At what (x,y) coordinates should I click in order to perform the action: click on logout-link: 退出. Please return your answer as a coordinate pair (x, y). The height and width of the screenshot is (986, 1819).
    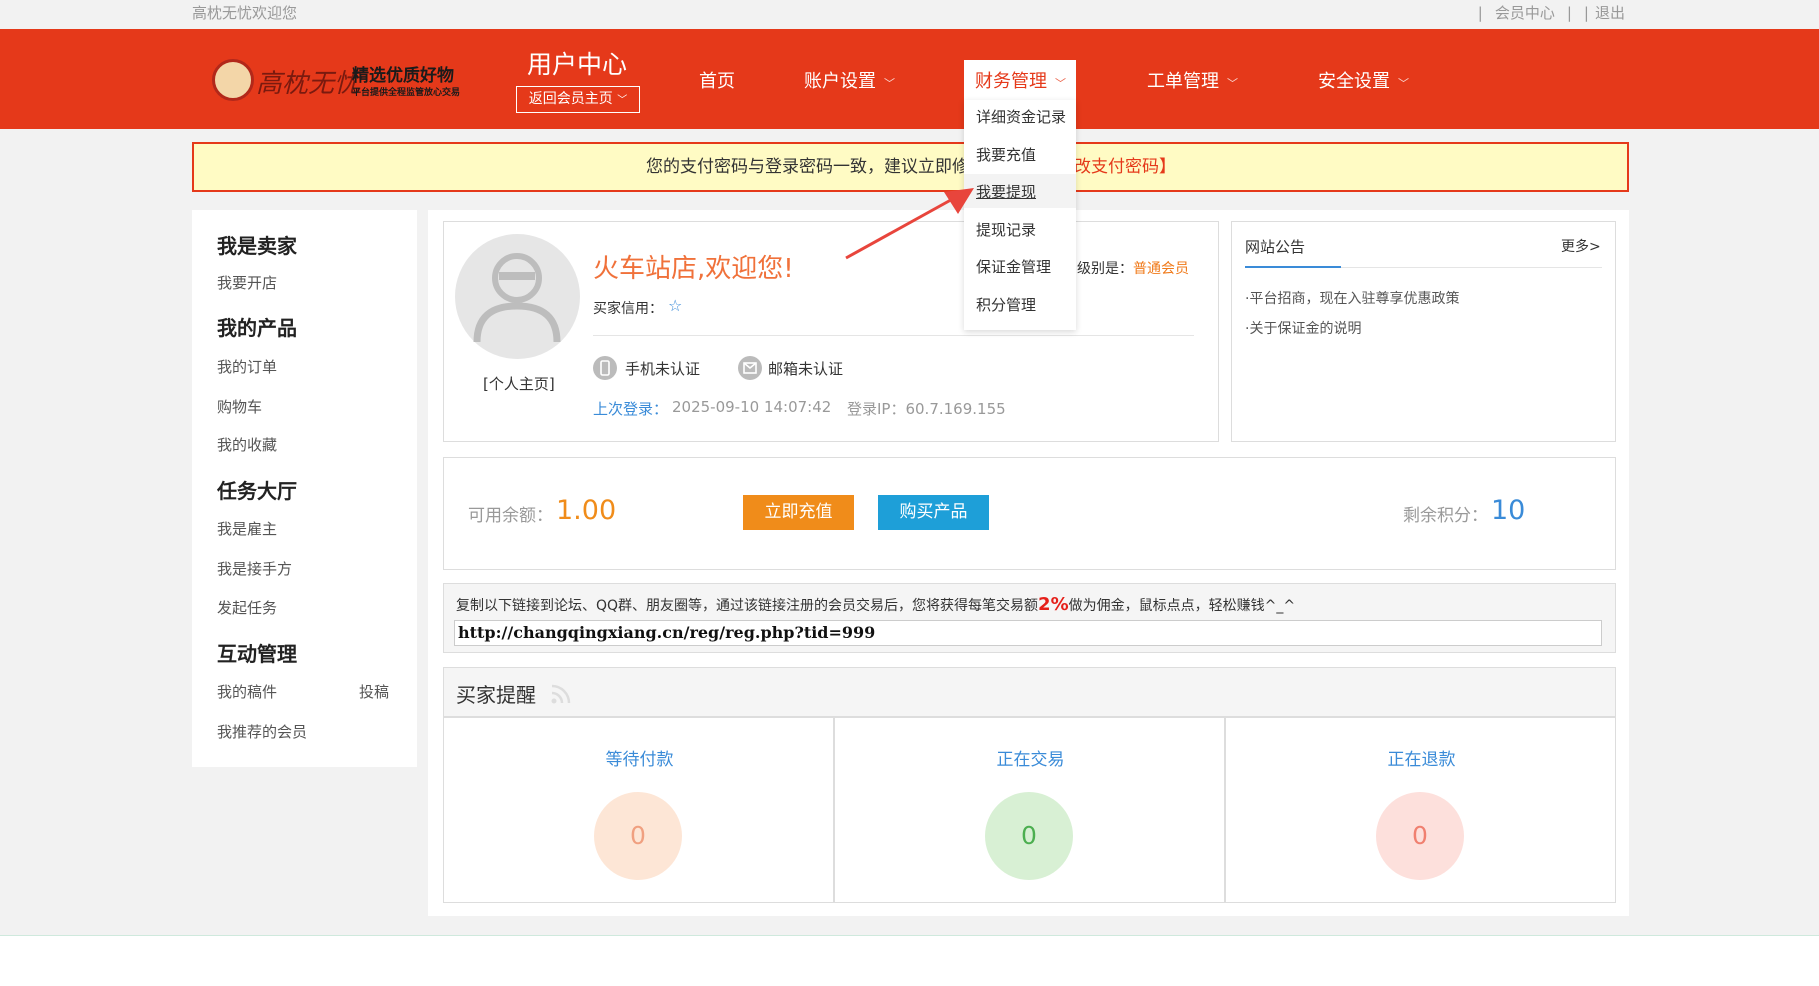
    Looking at the image, I should click on (1610, 13).